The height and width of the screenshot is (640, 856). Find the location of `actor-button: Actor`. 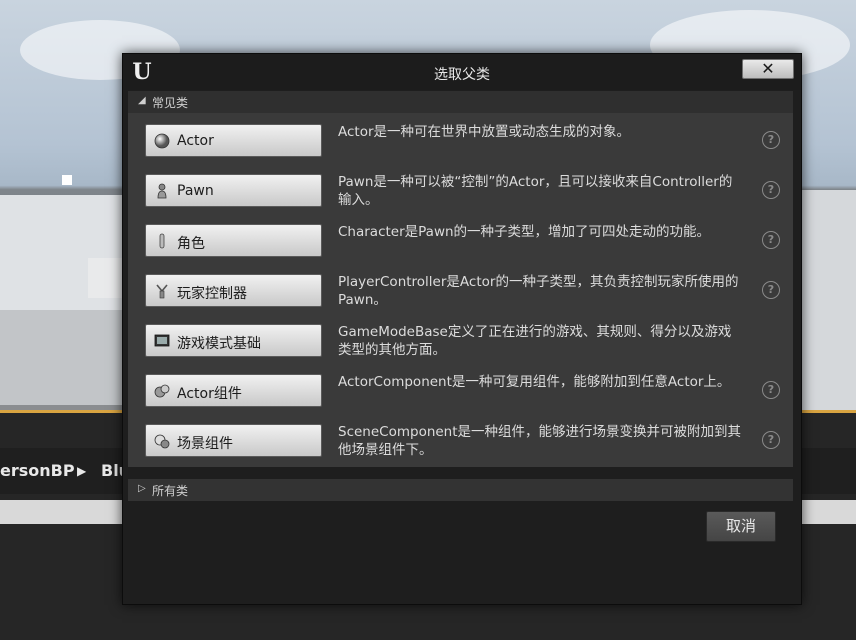

actor-button: Actor is located at coordinates (233, 140).